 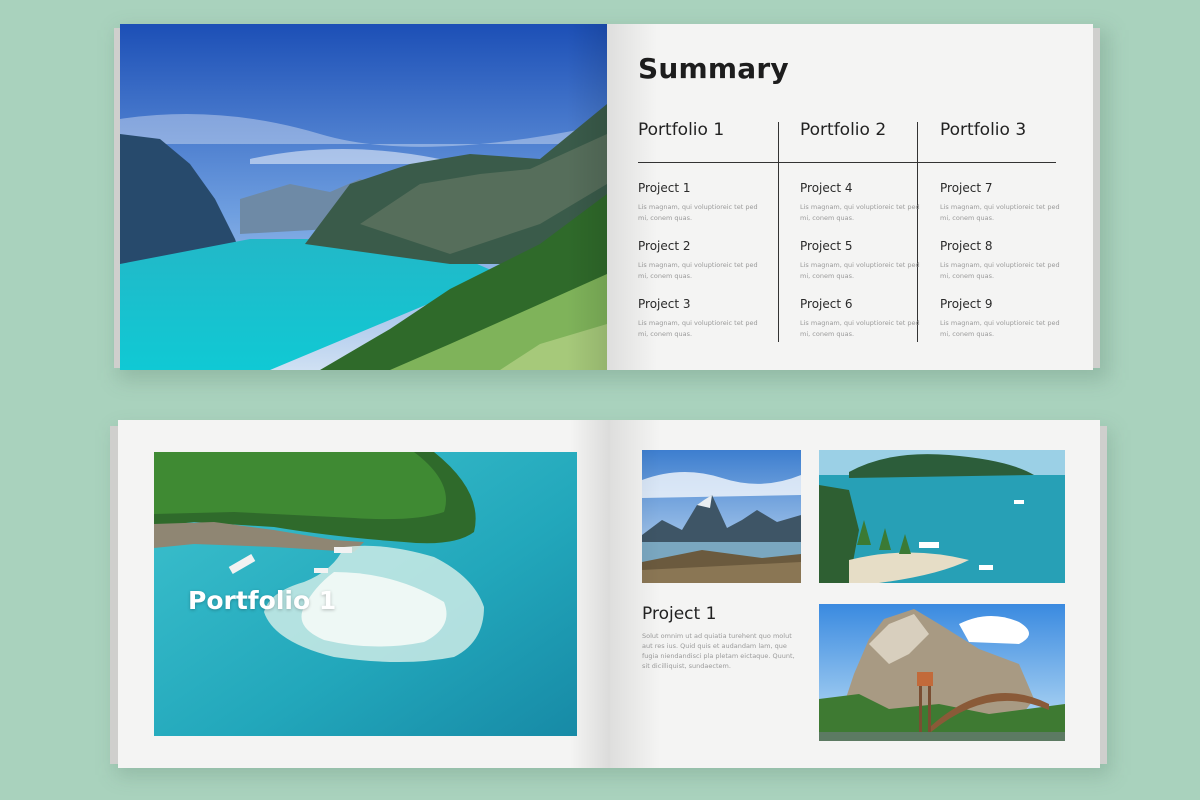 What do you see at coordinates (262, 600) in the screenshot?
I see `portfolio-1-overlay-title: Portfolio 1` at bounding box center [262, 600].